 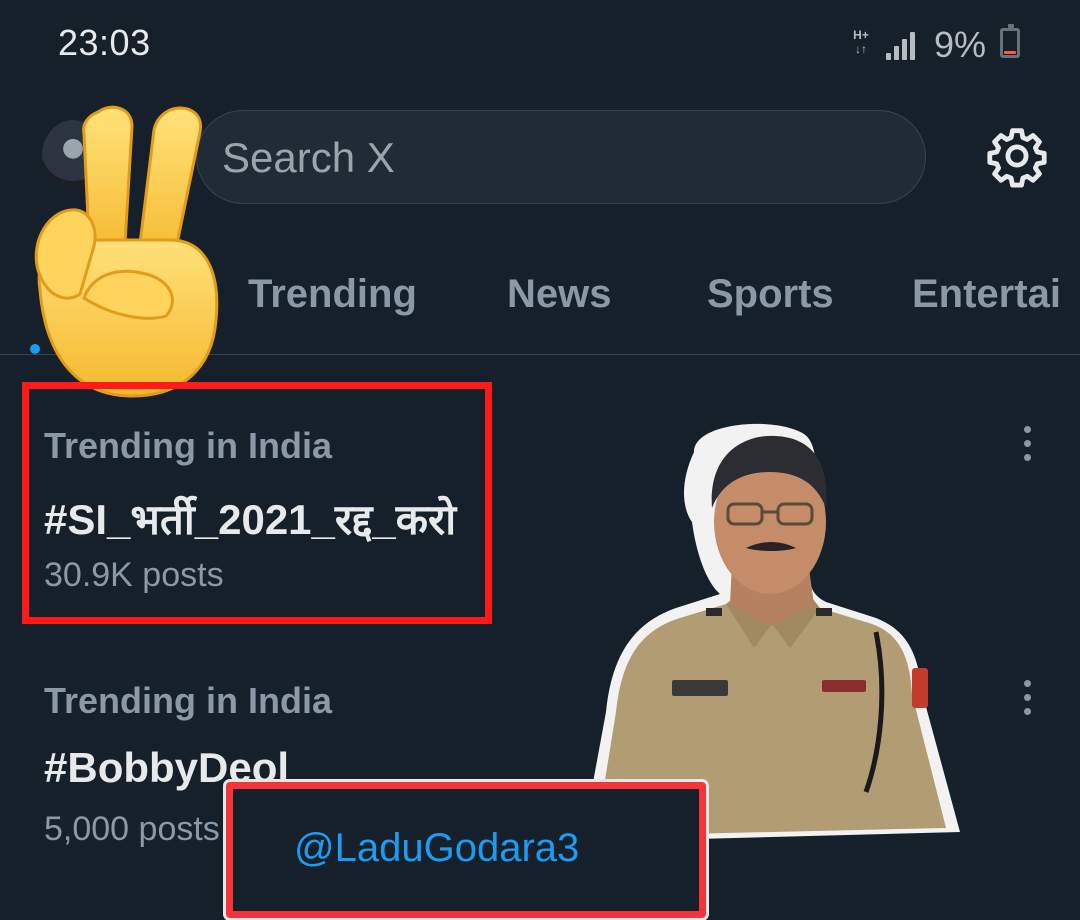 I want to click on trend-name: #SI_भर्ती_2021_रद्द_करो, so click(x=250, y=518).